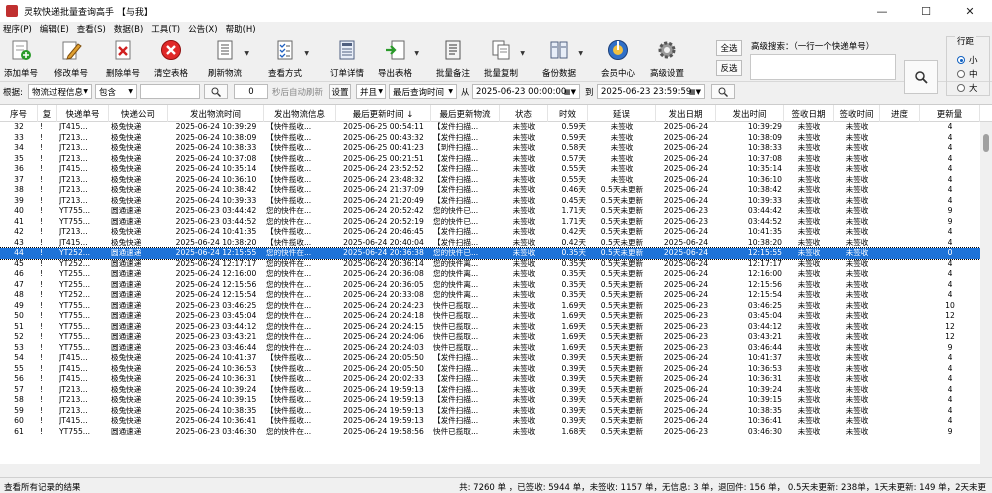 Image resolution: width=992 pixels, height=493 pixels. I want to click on row-height-medium: 中, so click(967, 74).